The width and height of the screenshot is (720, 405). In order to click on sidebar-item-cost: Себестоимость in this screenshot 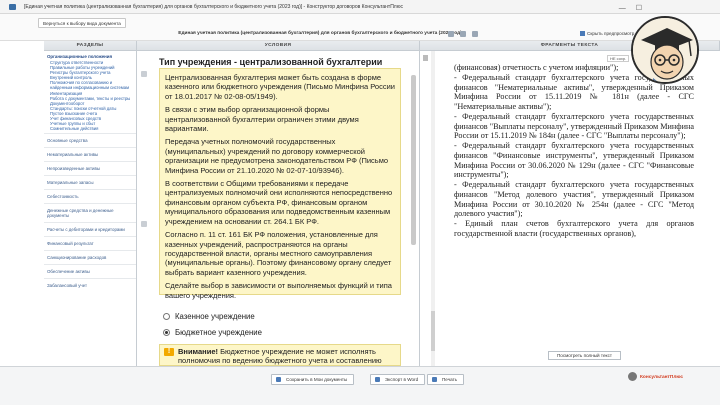, I will do `click(90, 196)`.